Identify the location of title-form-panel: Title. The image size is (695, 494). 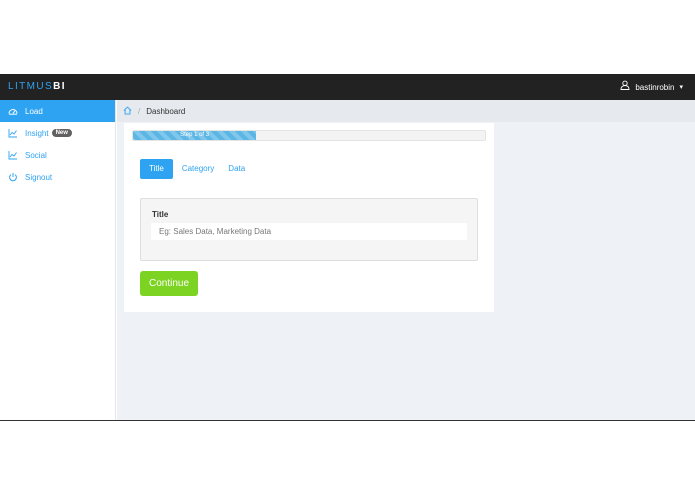
(309, 229).